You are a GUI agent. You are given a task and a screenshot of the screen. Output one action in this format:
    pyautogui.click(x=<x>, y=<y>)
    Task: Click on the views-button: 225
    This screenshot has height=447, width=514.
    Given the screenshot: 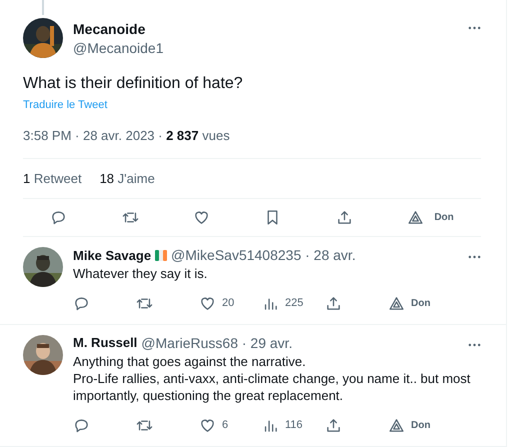 What is the action you would take?
    pyautogui.click(x=293, y=303)
    